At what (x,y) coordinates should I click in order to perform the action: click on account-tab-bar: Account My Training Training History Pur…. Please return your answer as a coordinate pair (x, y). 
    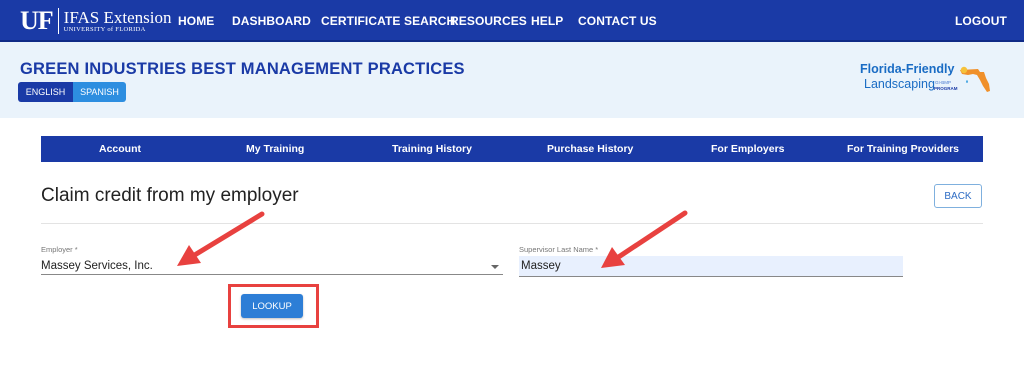
    Looking at the image, I should click on (512, 149).